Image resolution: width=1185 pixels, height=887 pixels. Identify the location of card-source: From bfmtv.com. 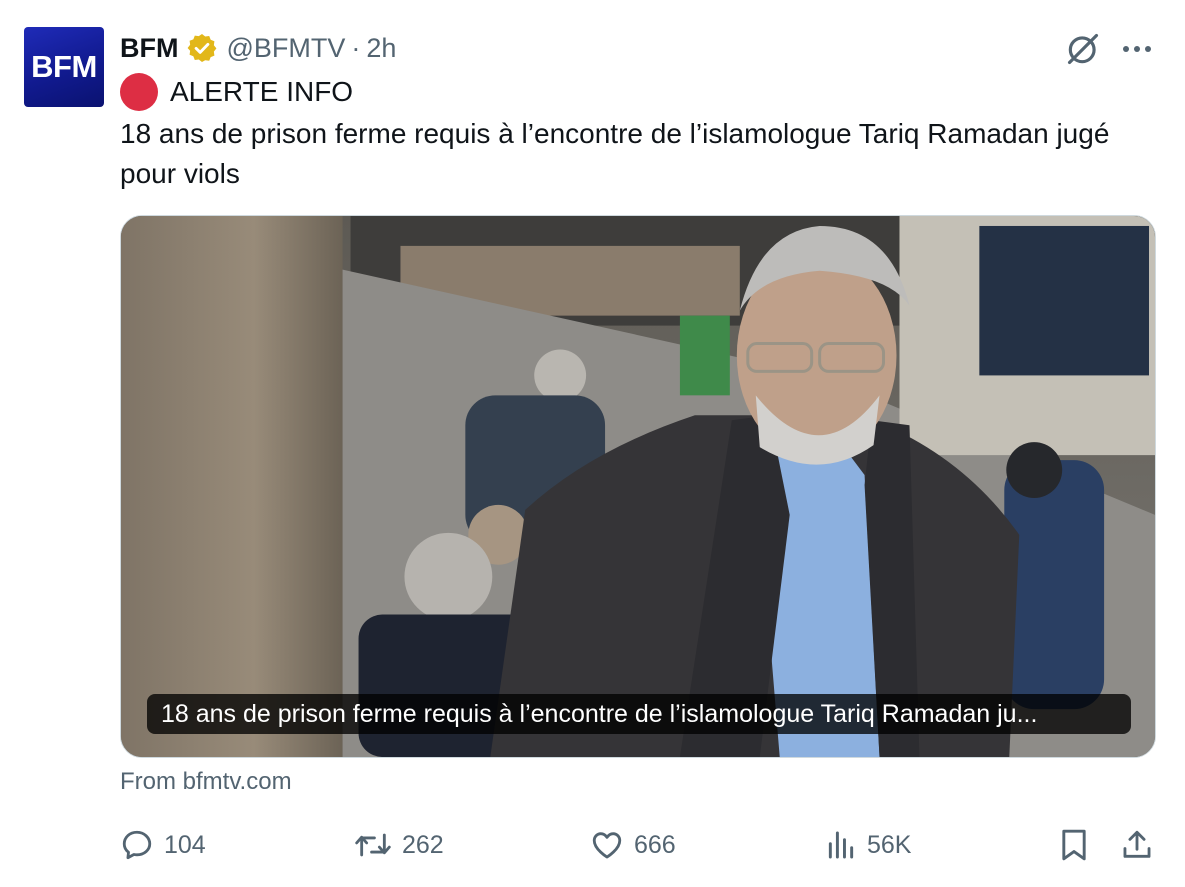
(206, 782).